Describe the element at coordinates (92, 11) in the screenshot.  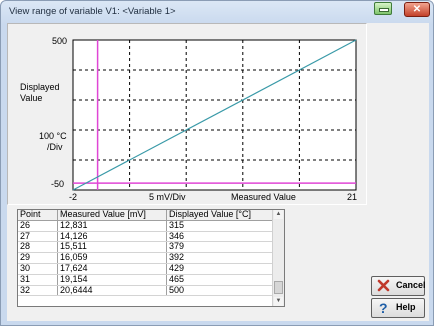
I see `window-title: View range of variable V1: <Variable 1>` at that location.